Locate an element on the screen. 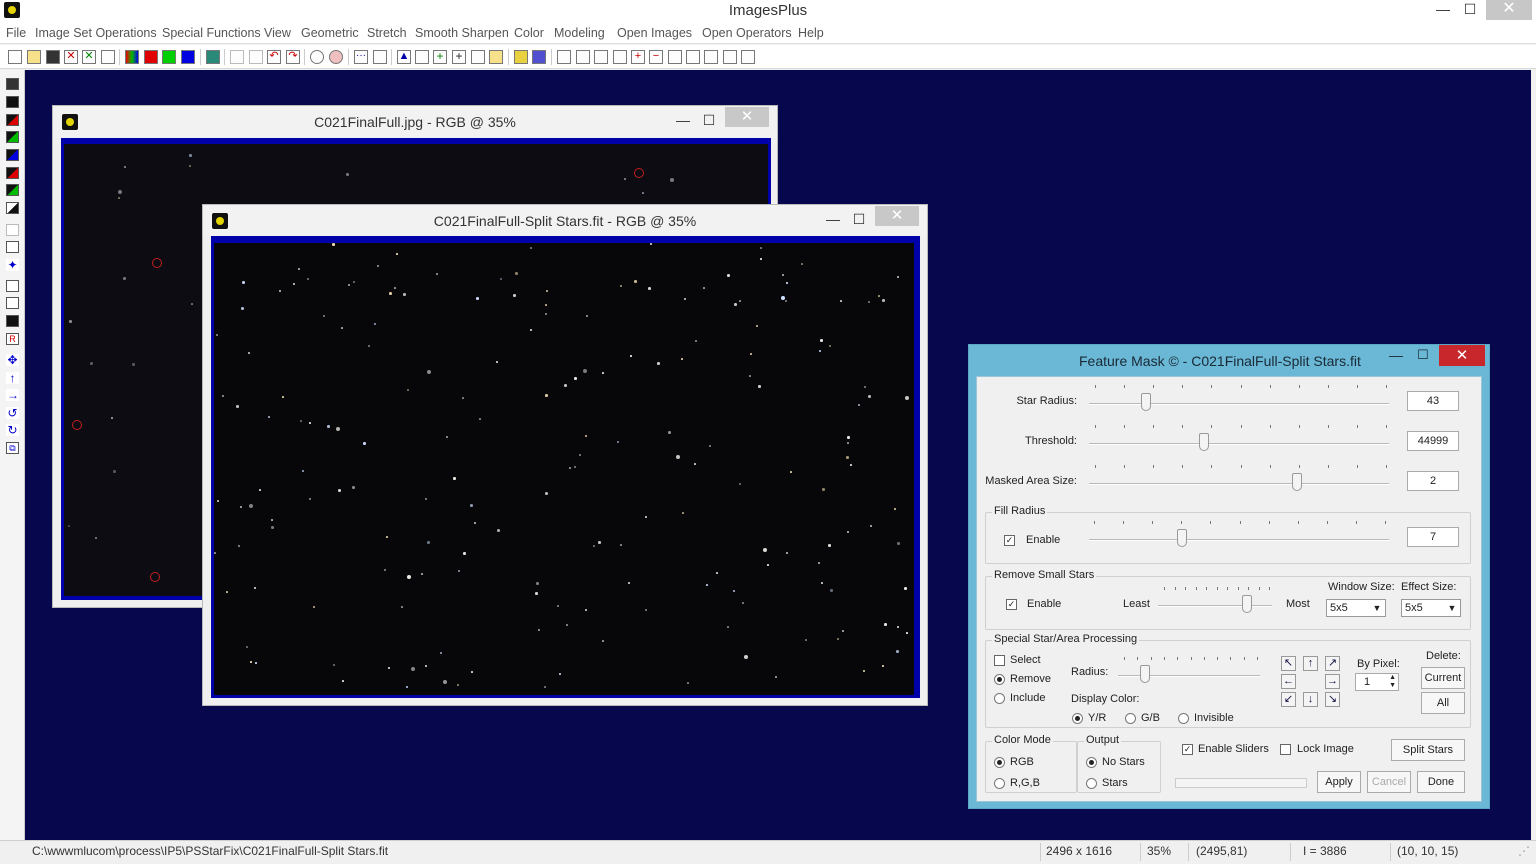 The image size is (1536, 864). menu-open-operators: Open Operators is located at coordinates (747, 33).